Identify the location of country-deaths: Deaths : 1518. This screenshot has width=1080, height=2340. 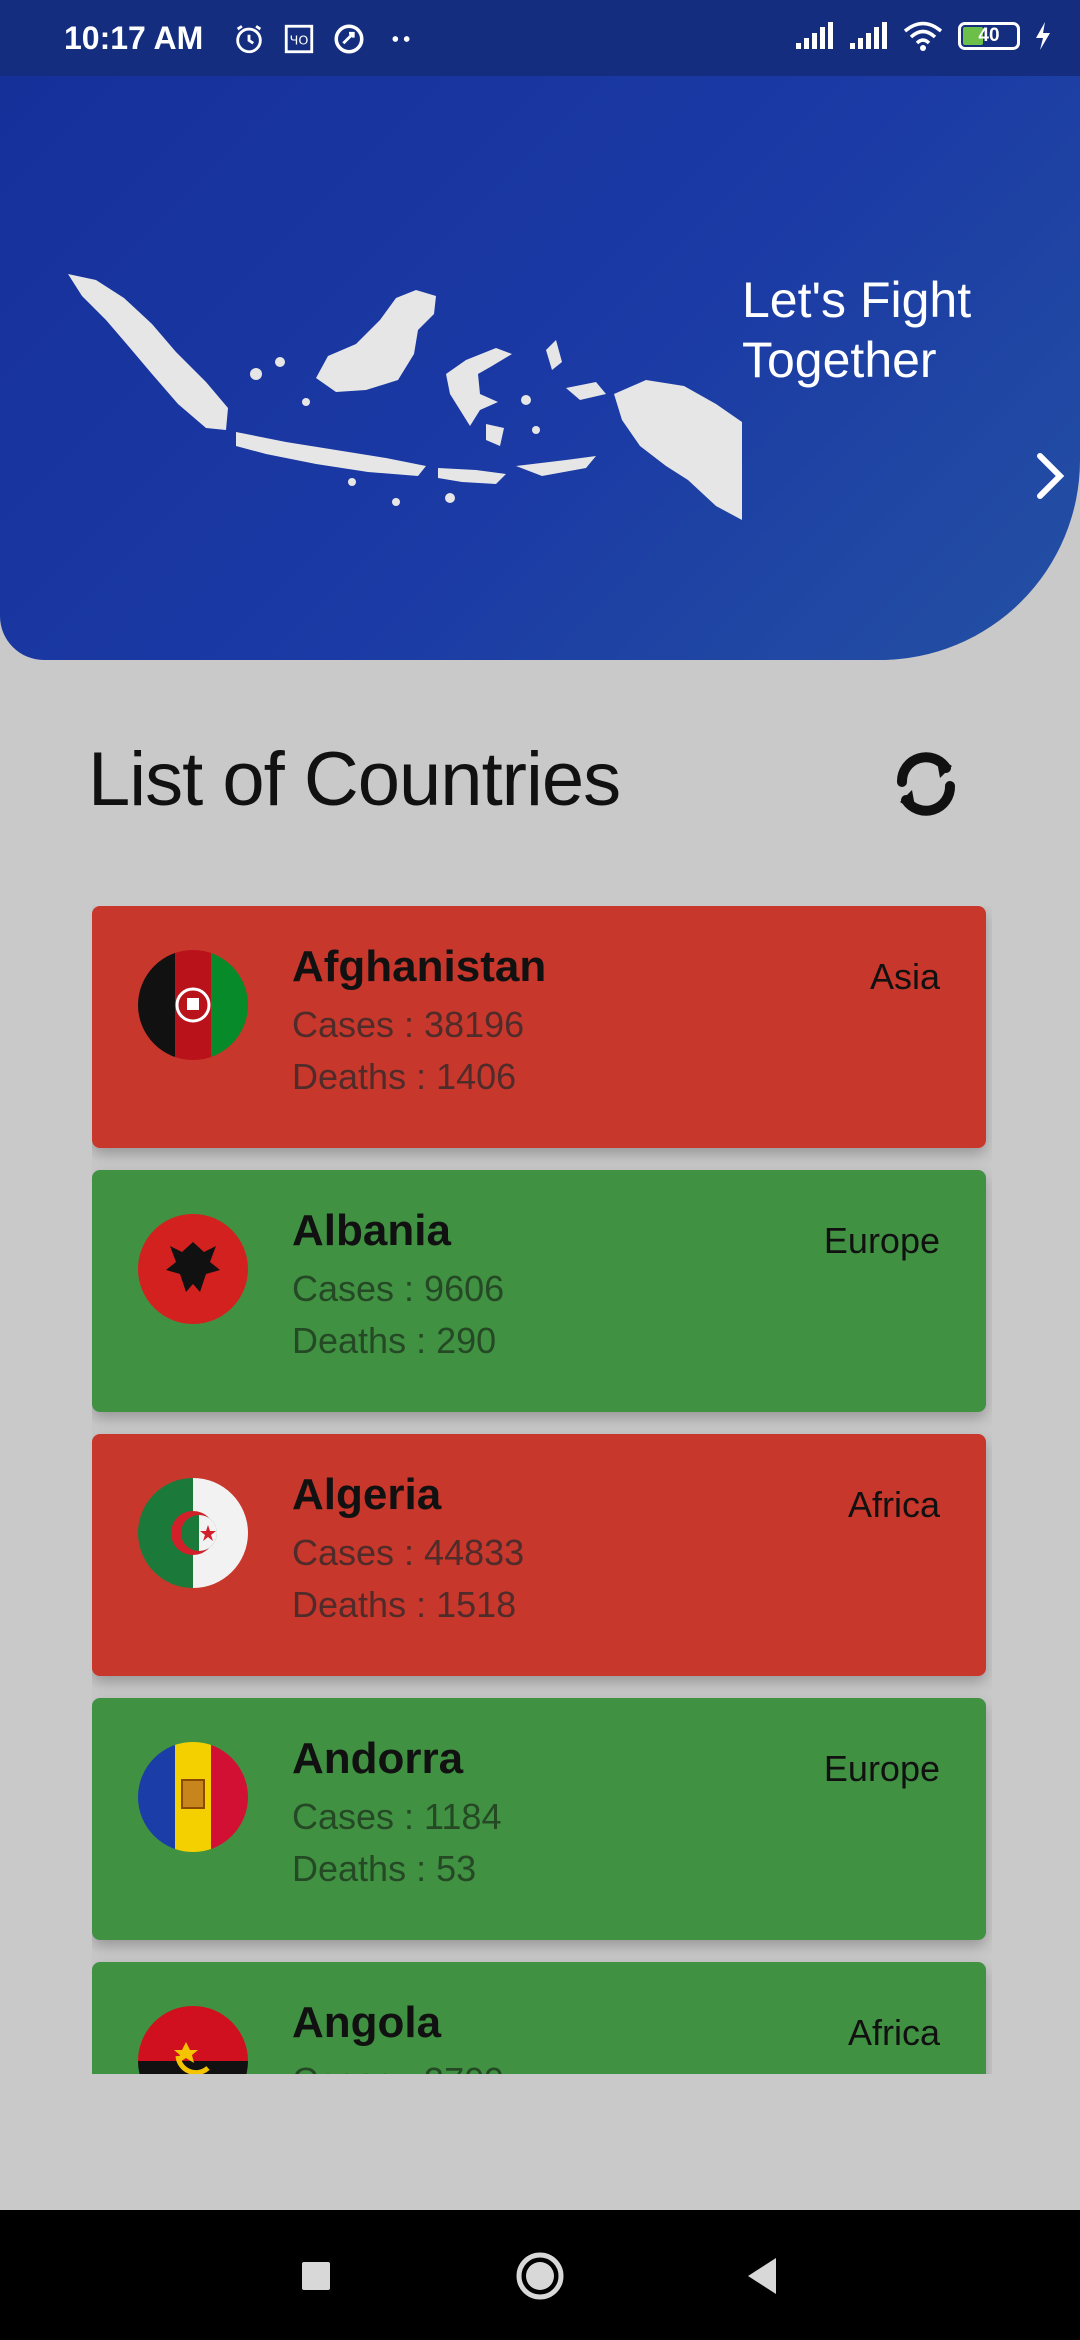
(404, 1604).